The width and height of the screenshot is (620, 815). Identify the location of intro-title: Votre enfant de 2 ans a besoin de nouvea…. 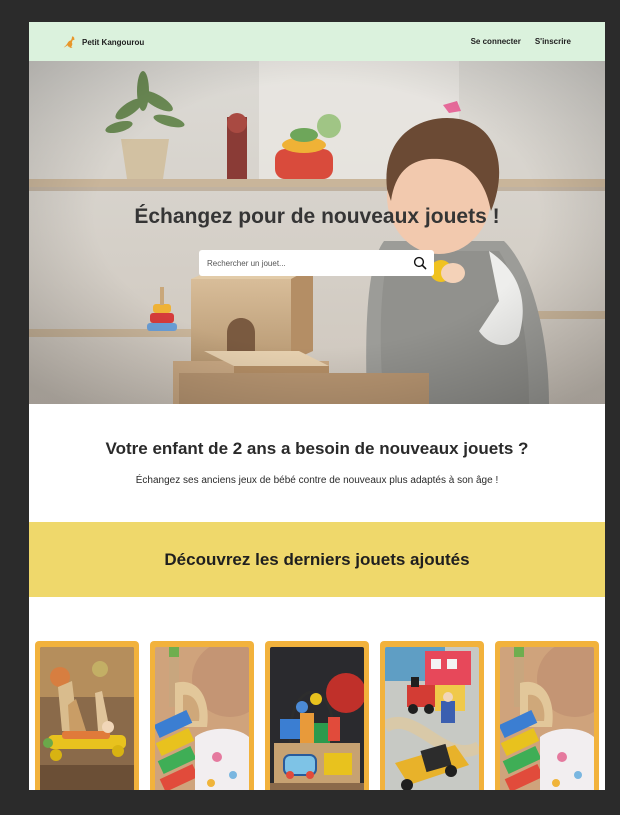
(317, 448).